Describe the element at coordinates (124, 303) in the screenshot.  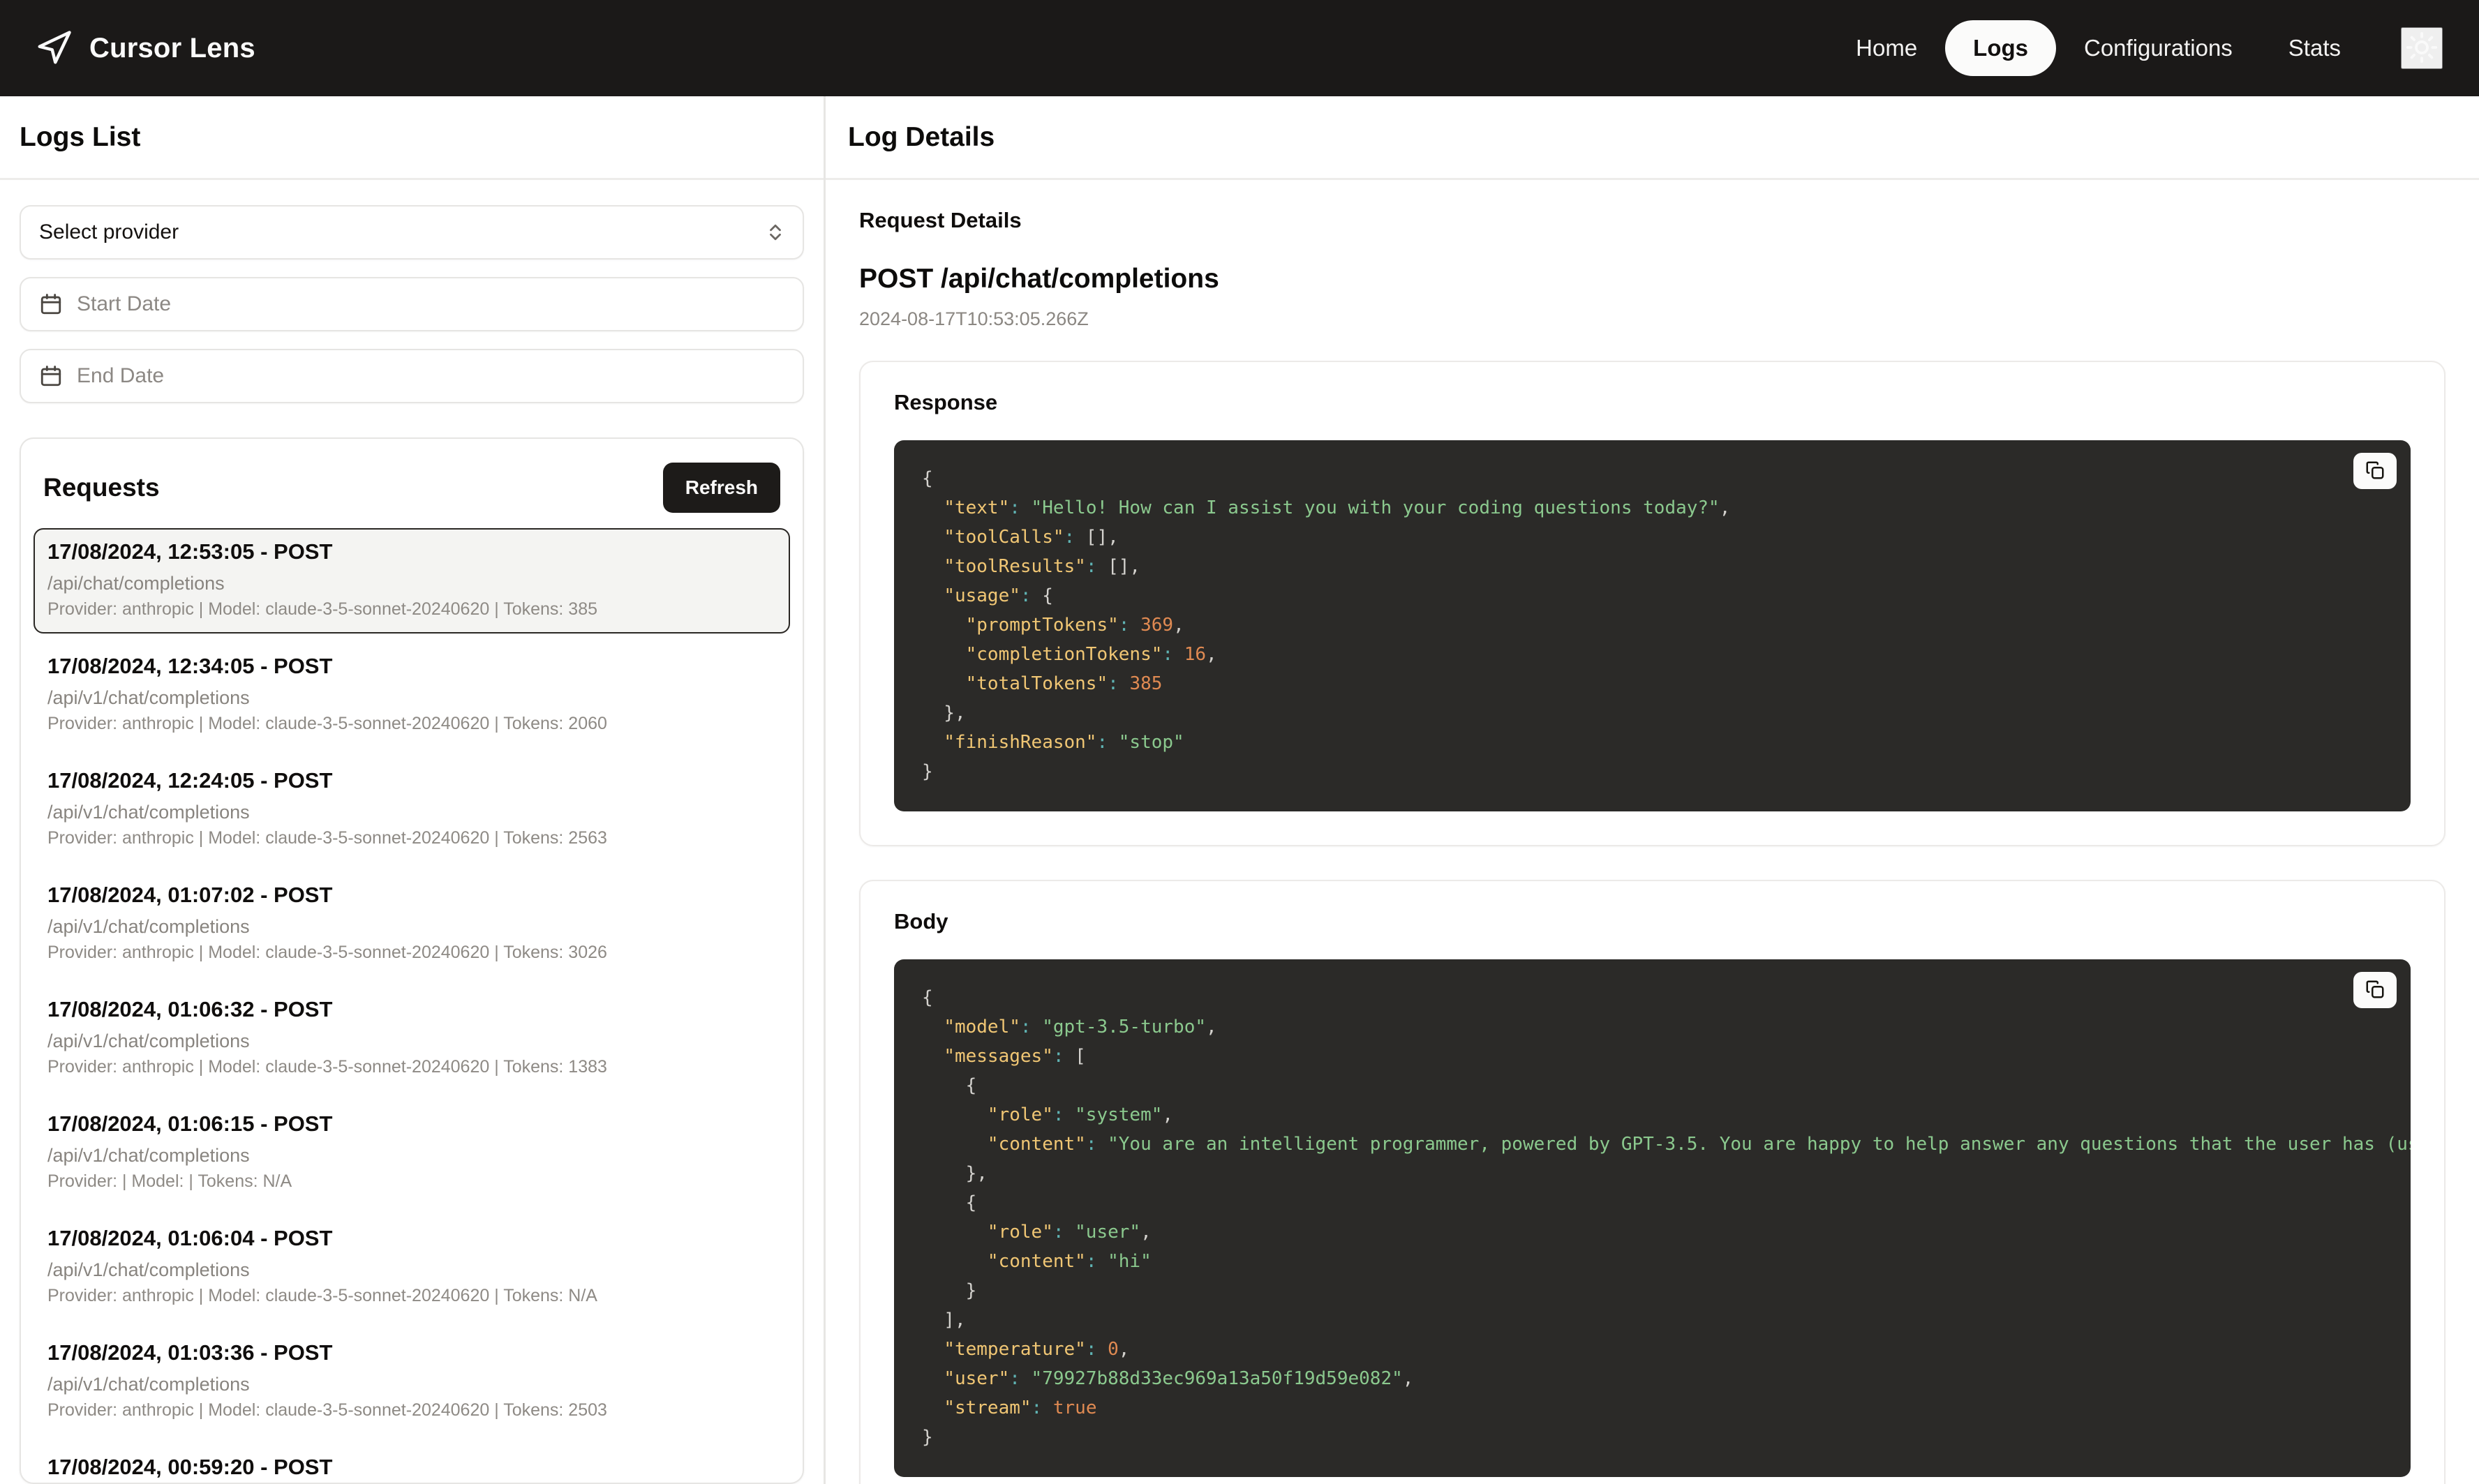
I see `start-date-placeholder: Start Date` at that location.